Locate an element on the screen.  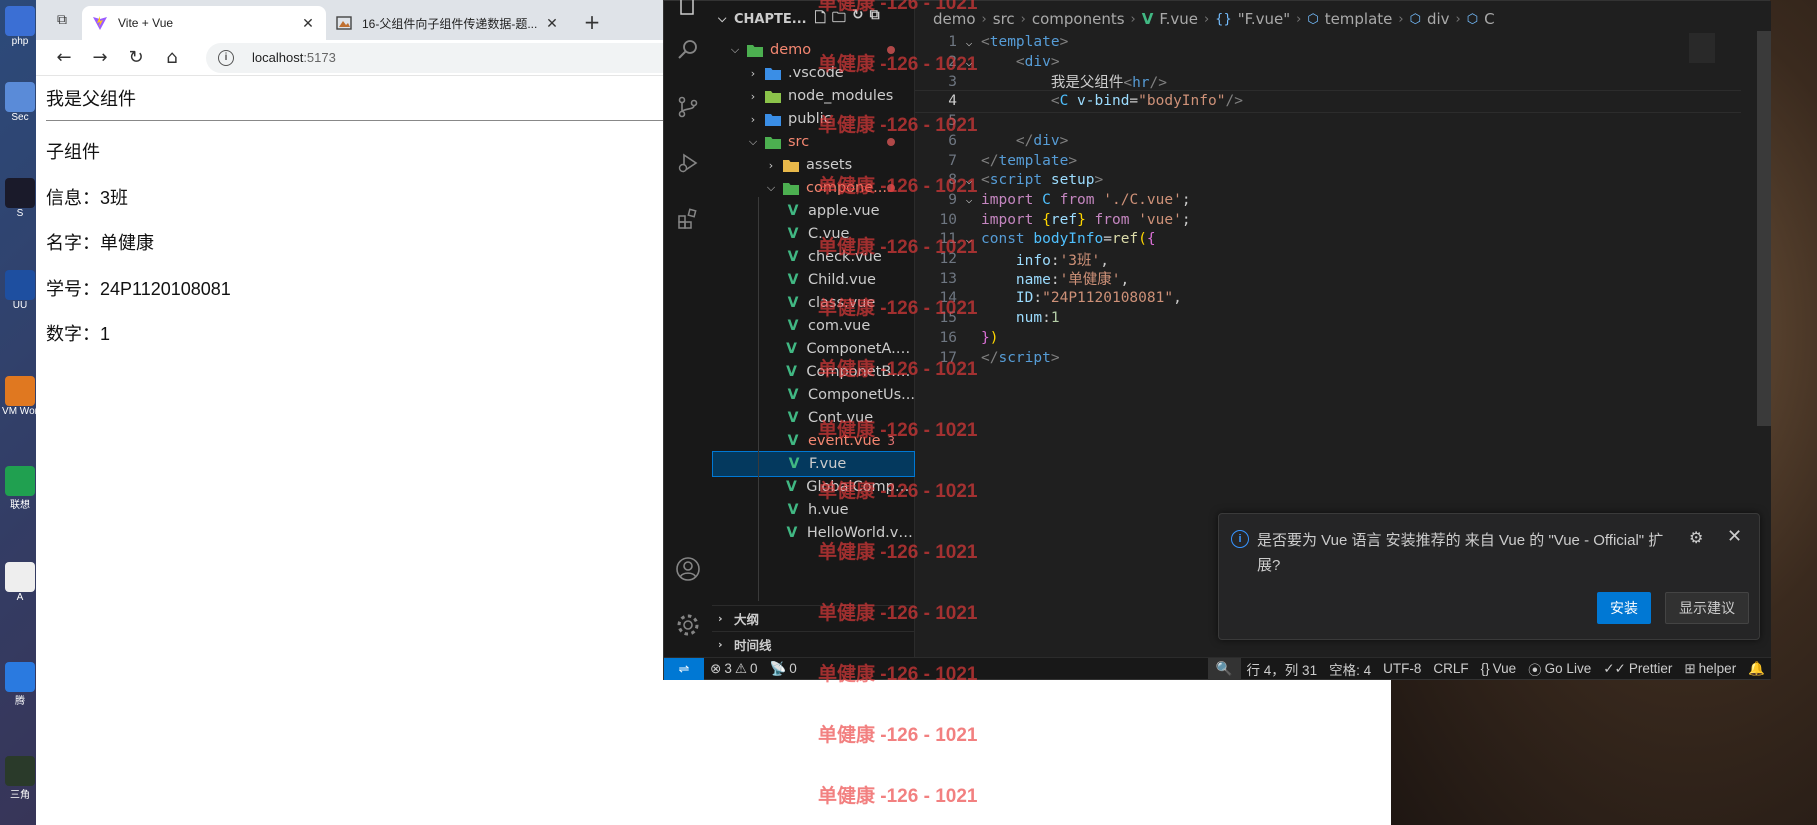
breadcrumb-file: F.vue is located at coordinates (1178, 19).